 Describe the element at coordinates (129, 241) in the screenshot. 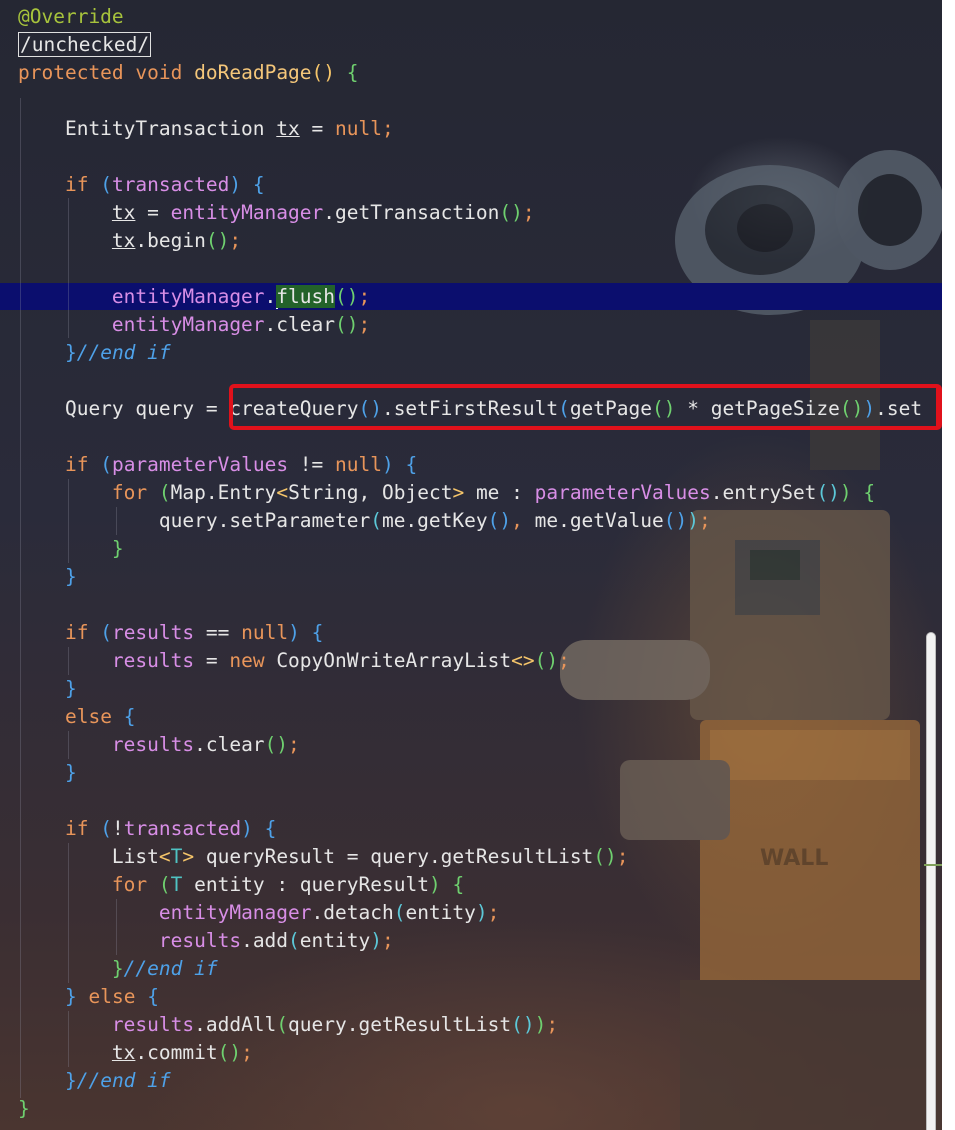

I see `code-line: tx.begin();` at that location.